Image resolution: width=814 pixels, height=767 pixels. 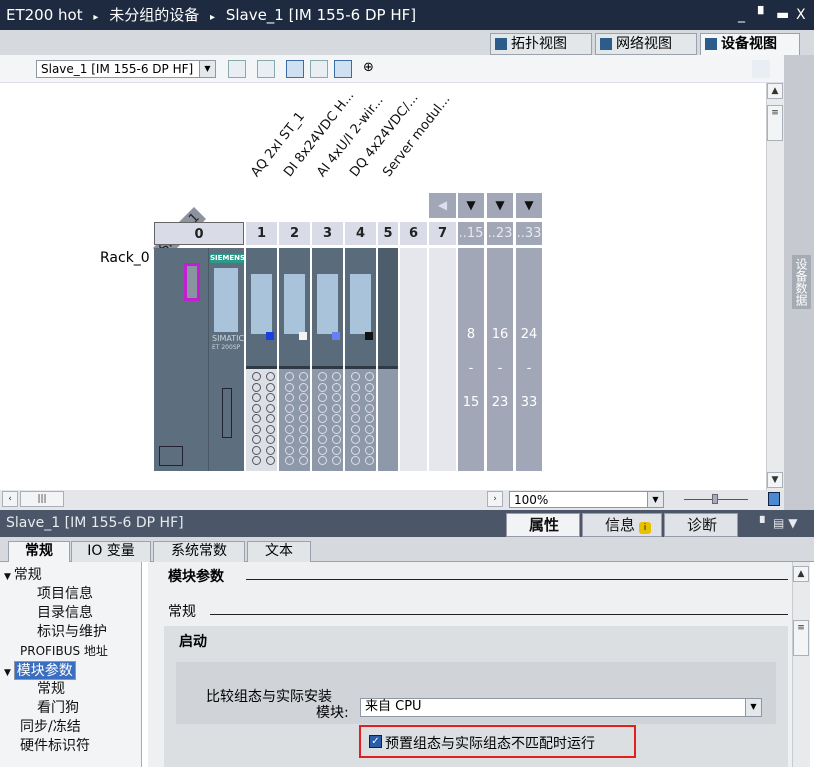 What do you see at coordinates (778, 523) in the screenshot?
I see `panel-options-icon: ▘ ▤ ▼` at bounding box center [778, 523].